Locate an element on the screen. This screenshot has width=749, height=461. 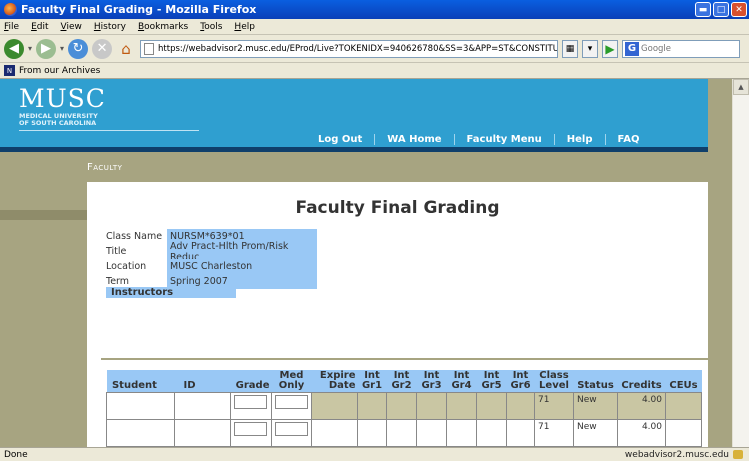
menu-file: File is located at coordinates (11, 27).